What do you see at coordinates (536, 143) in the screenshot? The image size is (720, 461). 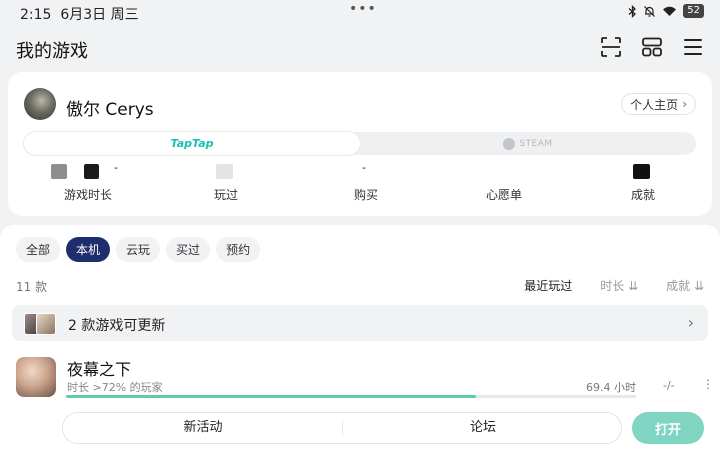 I see `steam-label: STEAM` at bounding box center [536, 143].